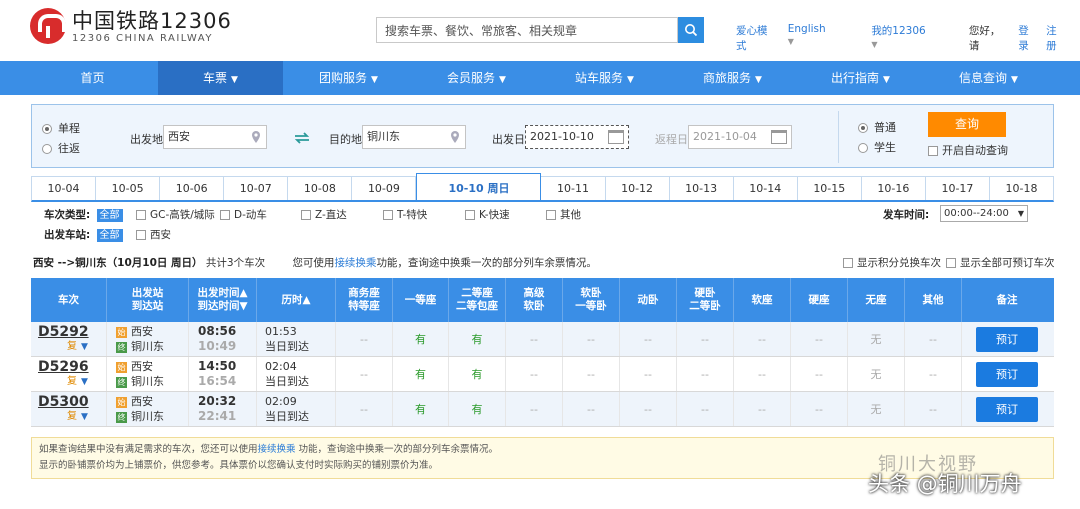 The width and height of the screenshot is (1080, 509). Describe the element at coordinates (487, 214) in the screenshot. I see `type-k-checkbox: K-快速` at that location.